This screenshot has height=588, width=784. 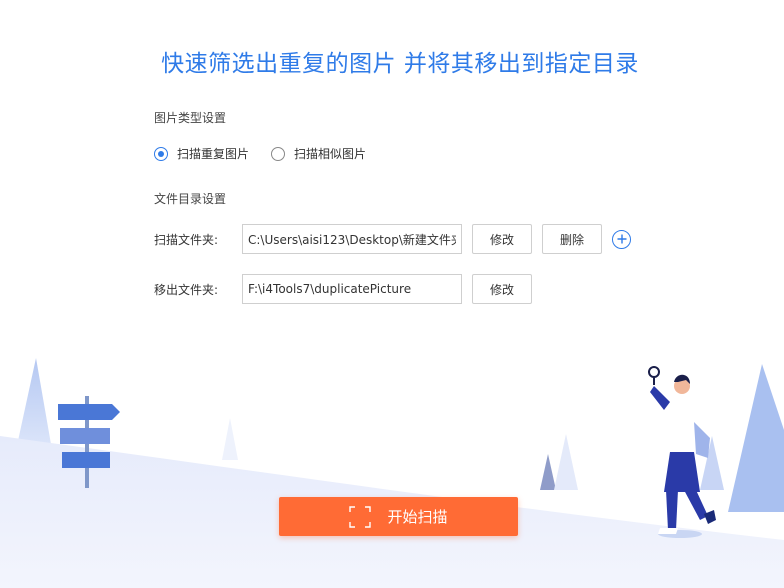 I want to click on scan-frame-icon, so click(x=360, y=516).